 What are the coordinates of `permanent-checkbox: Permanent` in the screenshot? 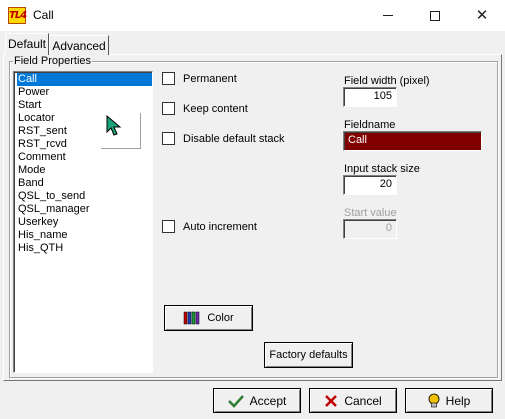 It's located at (199, 78).